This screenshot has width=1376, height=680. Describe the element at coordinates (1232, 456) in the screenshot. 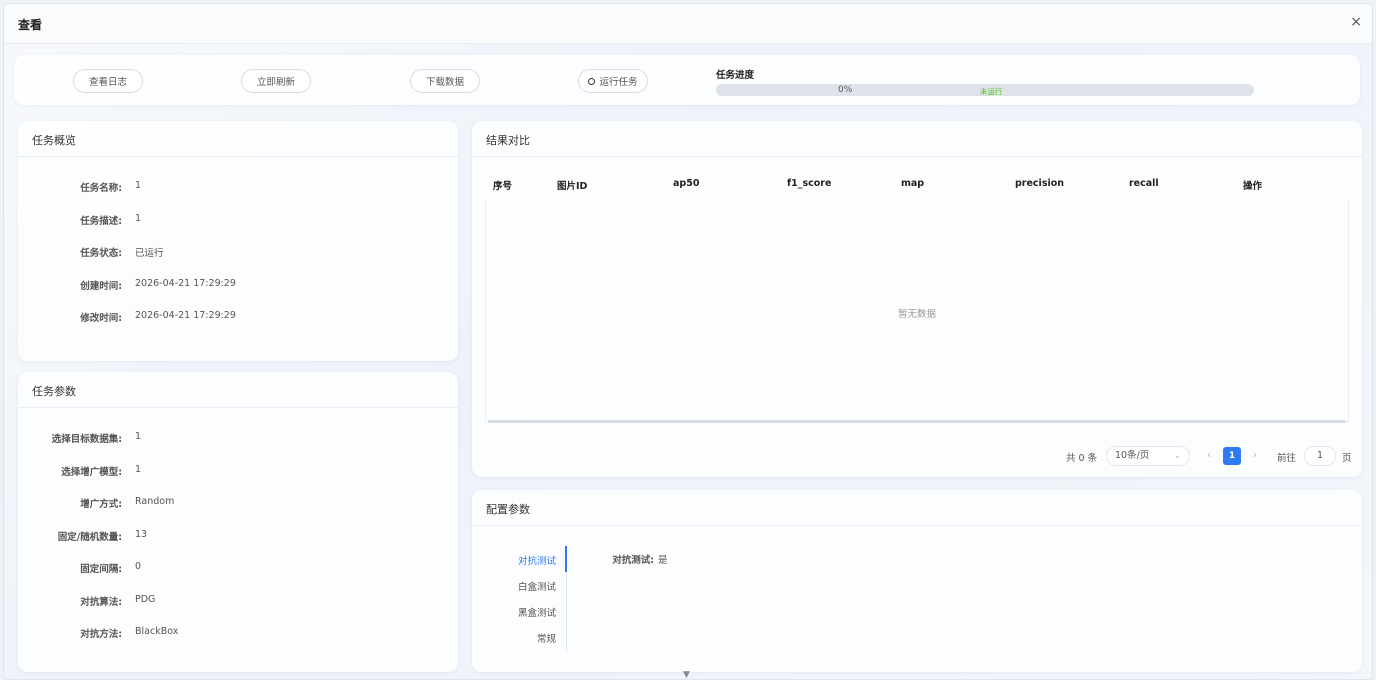

I see `page-number-current: 1` at that location.